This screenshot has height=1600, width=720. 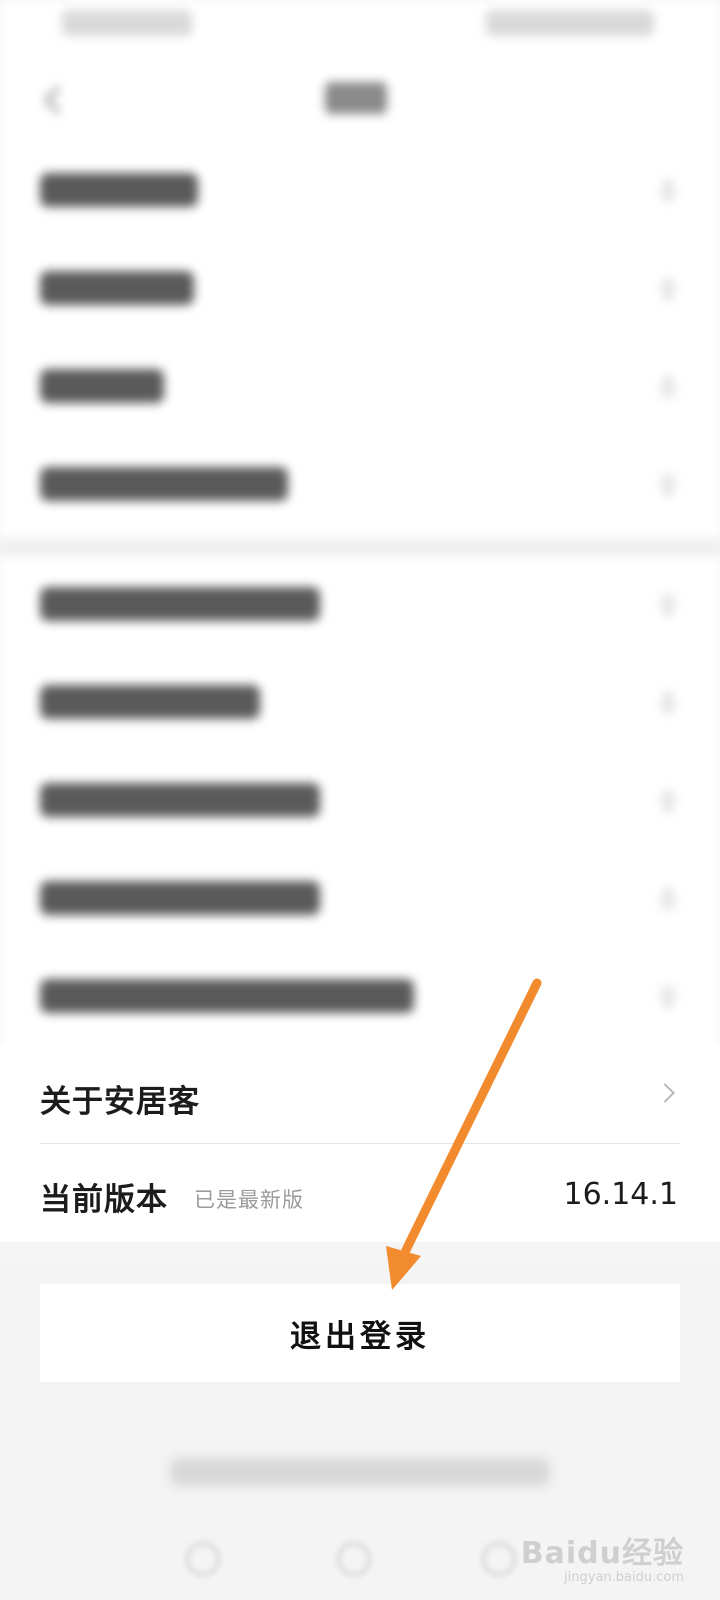 I want to click on logout-button: 退出登录, so click(x=360, y=1333).